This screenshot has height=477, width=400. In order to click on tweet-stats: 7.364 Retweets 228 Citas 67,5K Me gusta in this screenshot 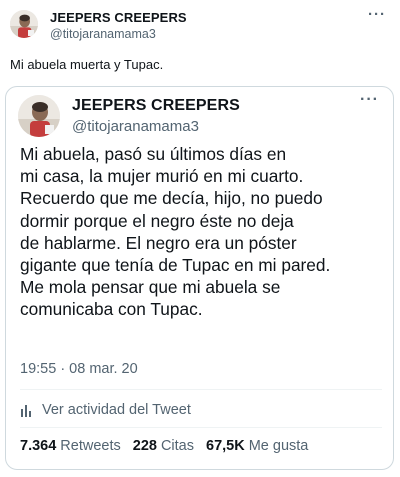, I will do `click(170, 446)`.